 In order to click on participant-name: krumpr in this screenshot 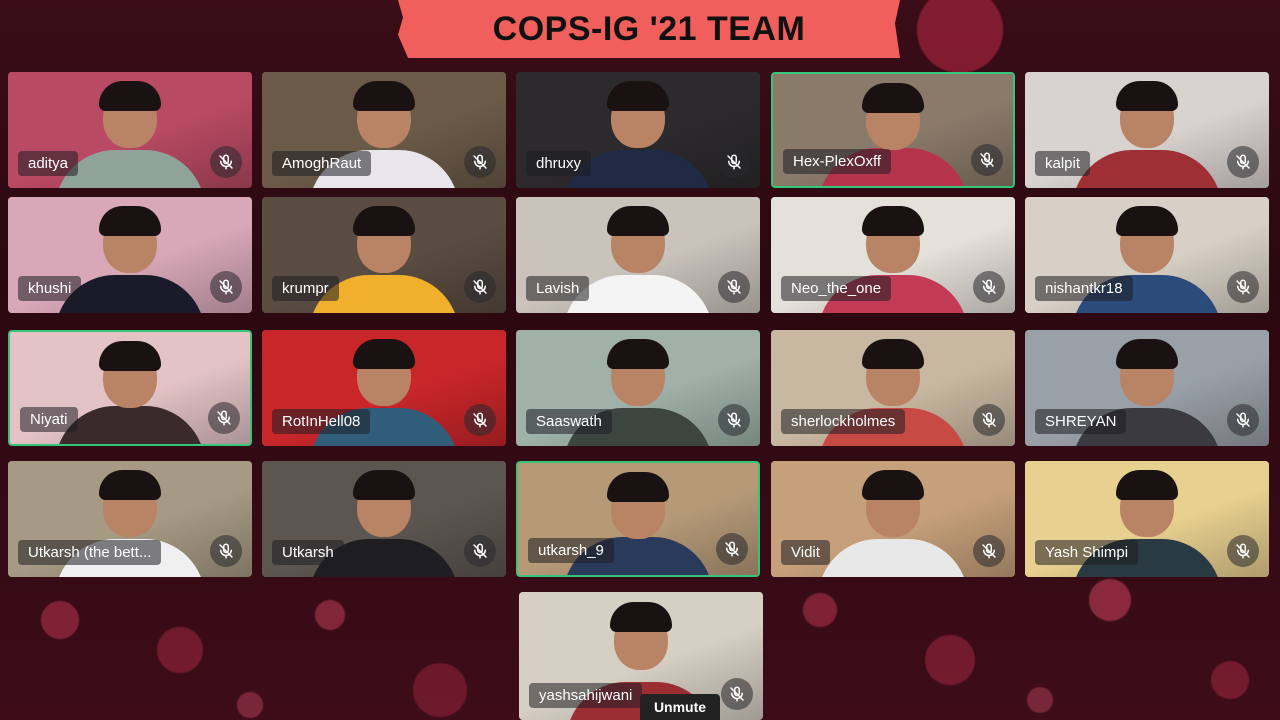, I will do `click(305, 288)`.